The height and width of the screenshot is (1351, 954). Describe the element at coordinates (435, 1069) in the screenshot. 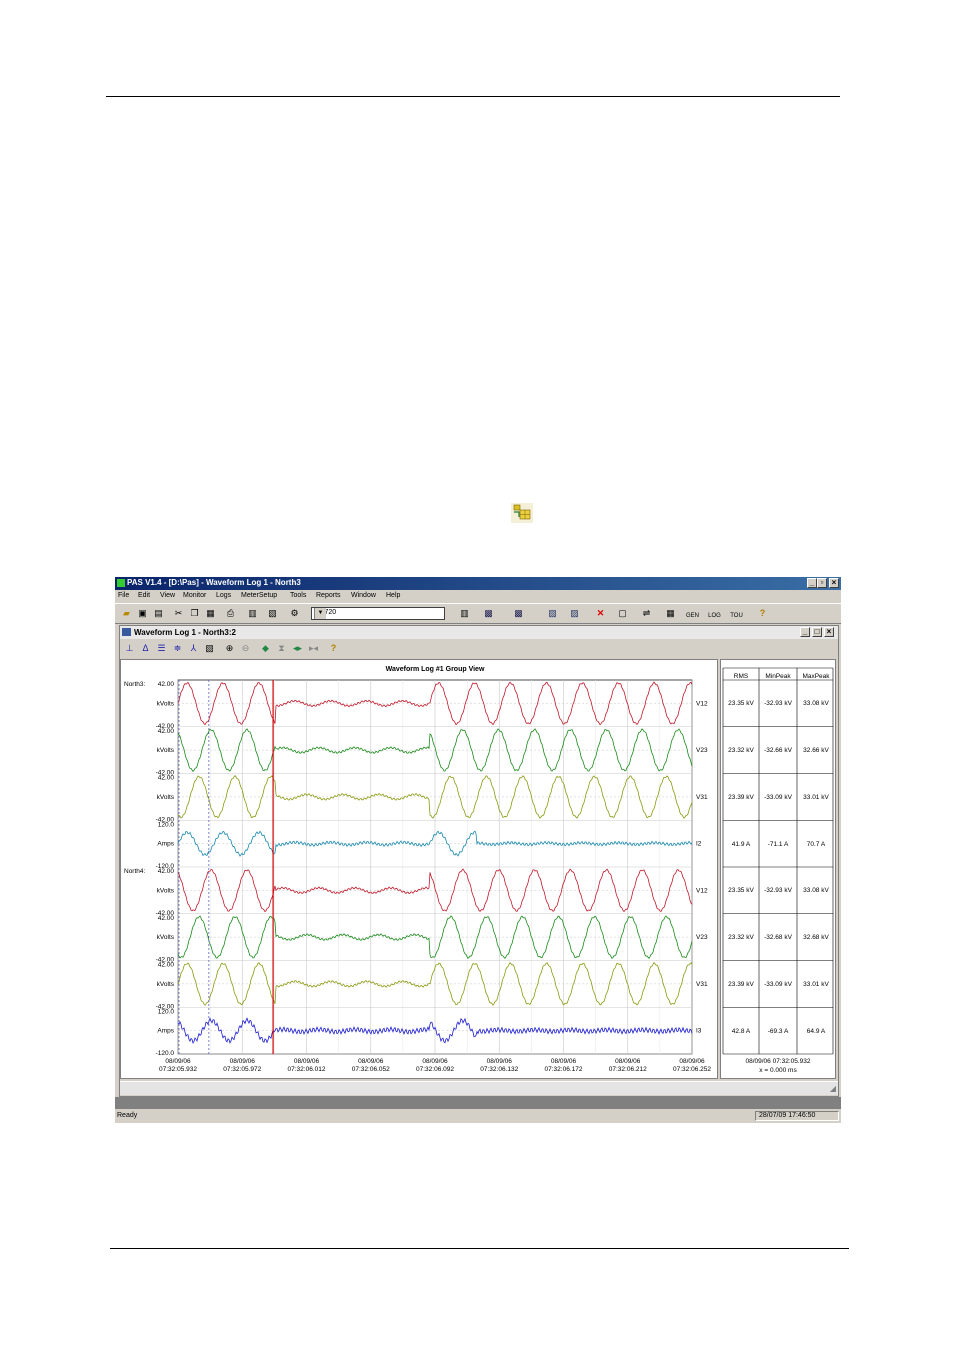

I see `x-tick-time: 07:32:06.092` at that location.